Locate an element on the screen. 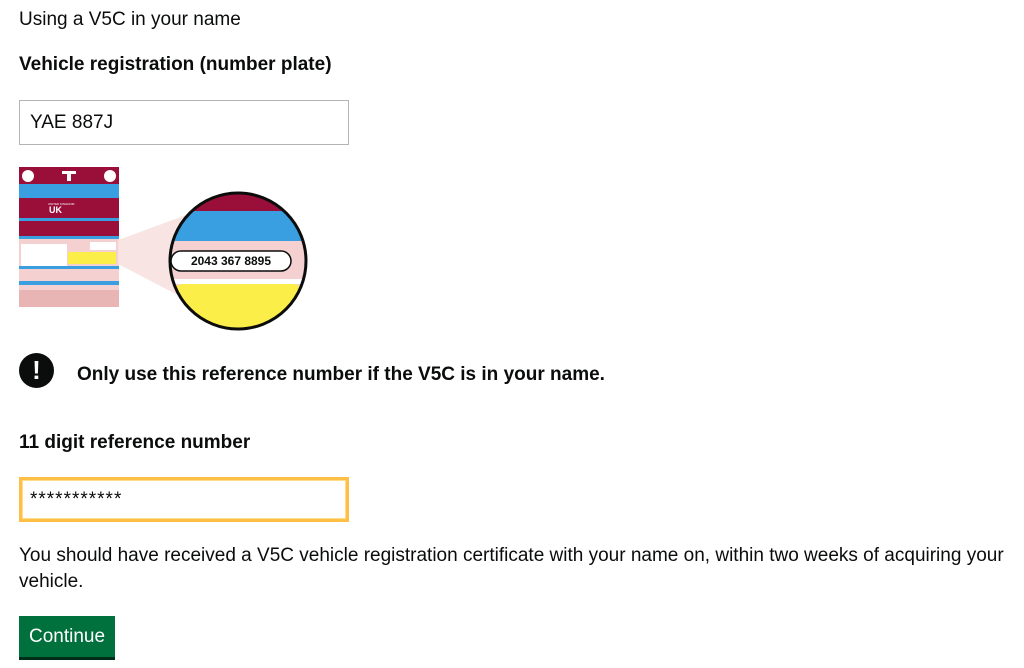  registration-label: Vehicle registration (number plate) is located at coordinates (175, 64).